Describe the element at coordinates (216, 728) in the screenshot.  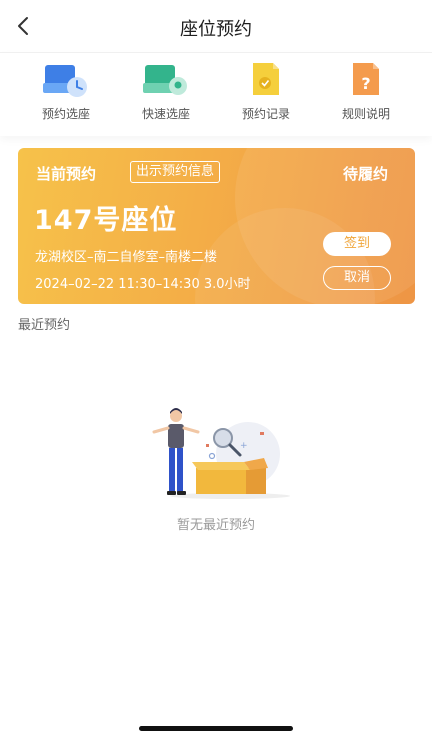
I see `home-indicator` at that location.